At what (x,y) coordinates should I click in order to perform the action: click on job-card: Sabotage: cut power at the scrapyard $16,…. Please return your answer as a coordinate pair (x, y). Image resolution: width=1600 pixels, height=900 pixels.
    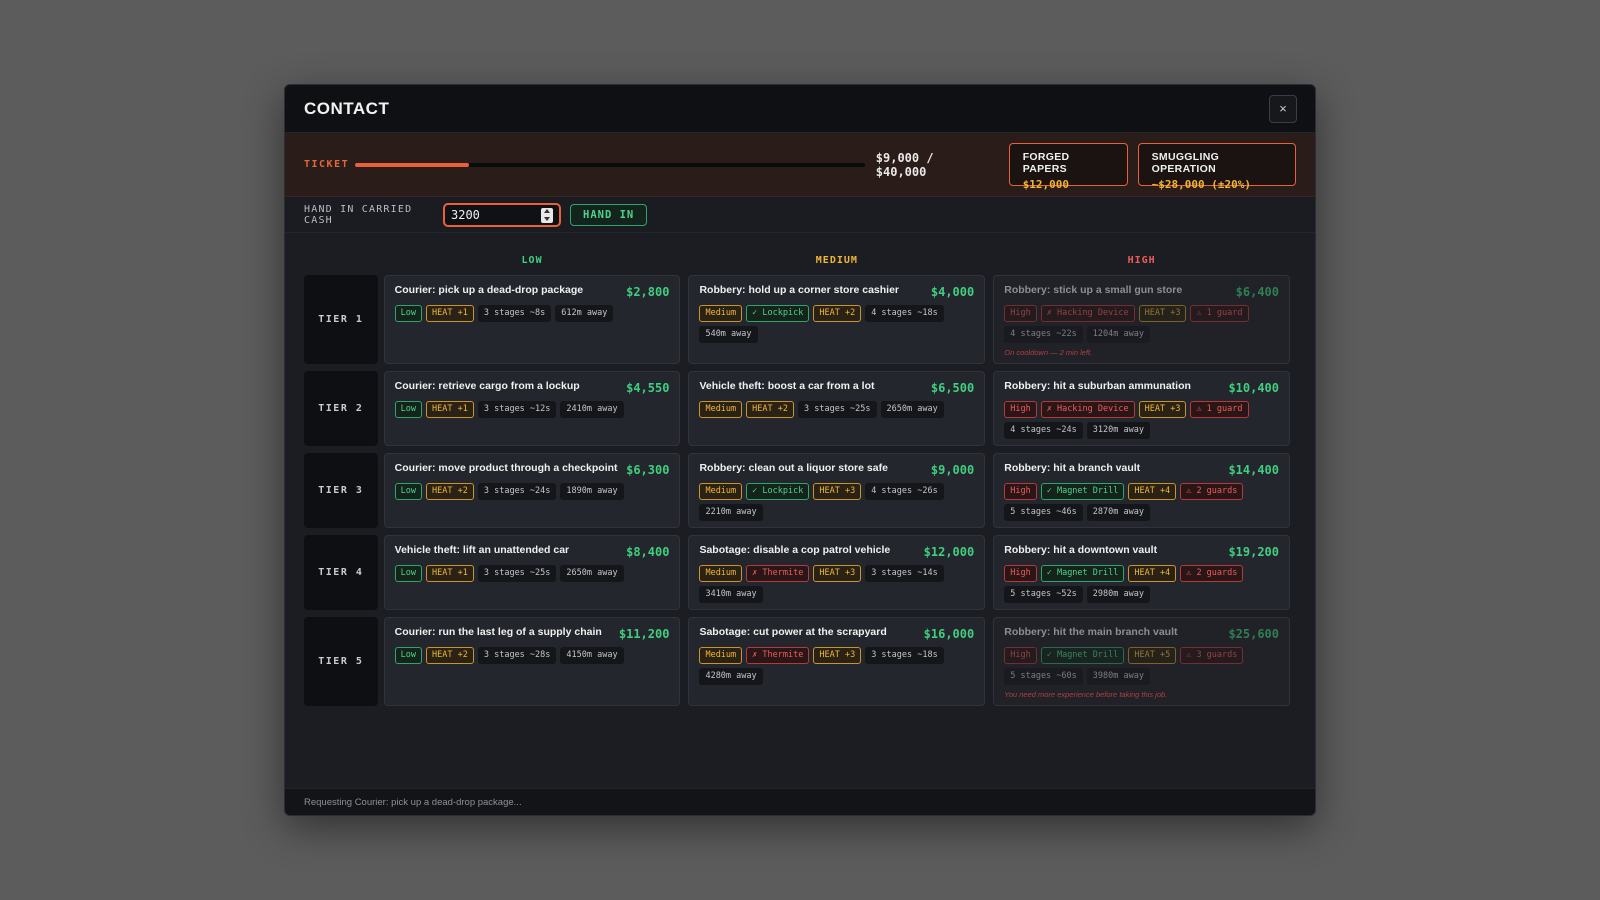
    Looking at the image, I should click on (837, 661).